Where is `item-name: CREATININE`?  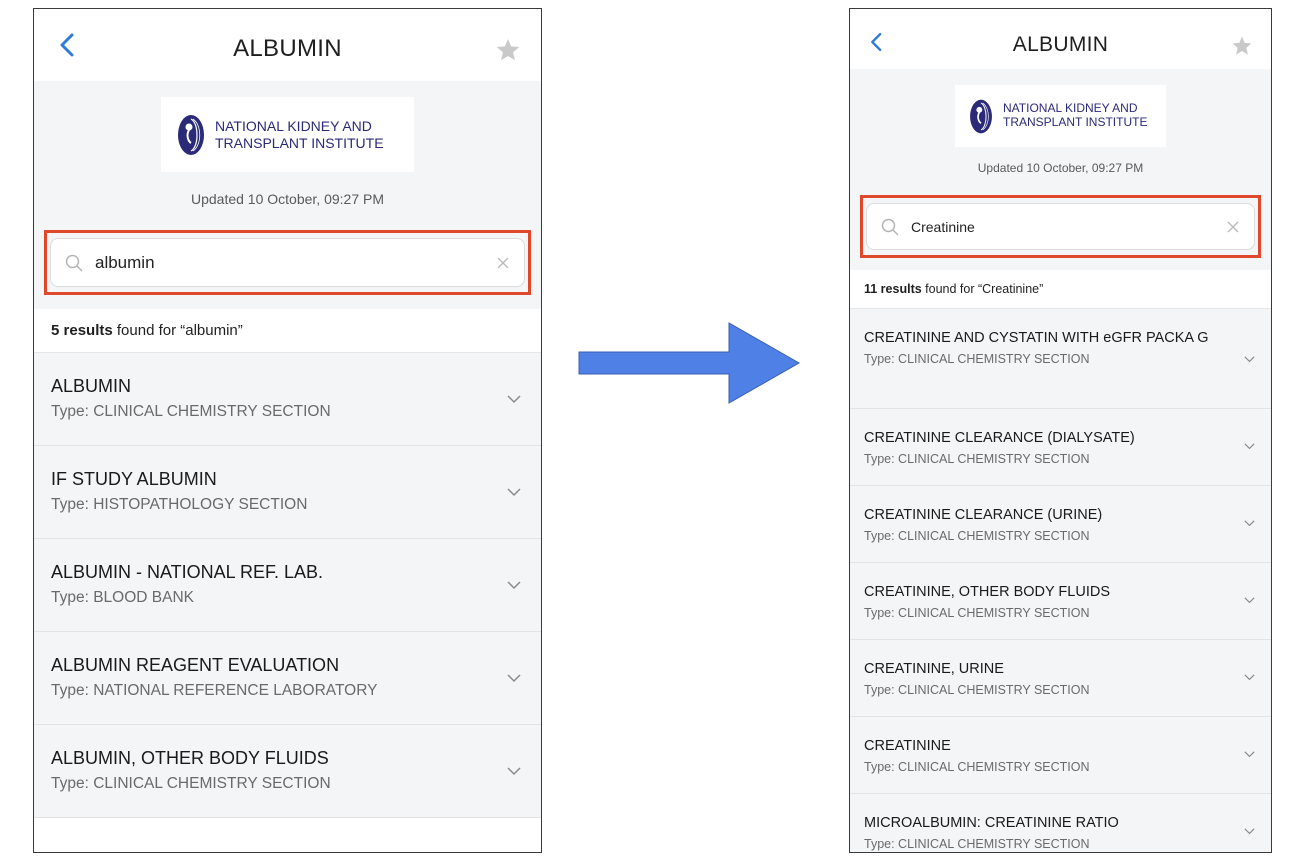 item-name: CREATININE is located at coordinates (907, 746).